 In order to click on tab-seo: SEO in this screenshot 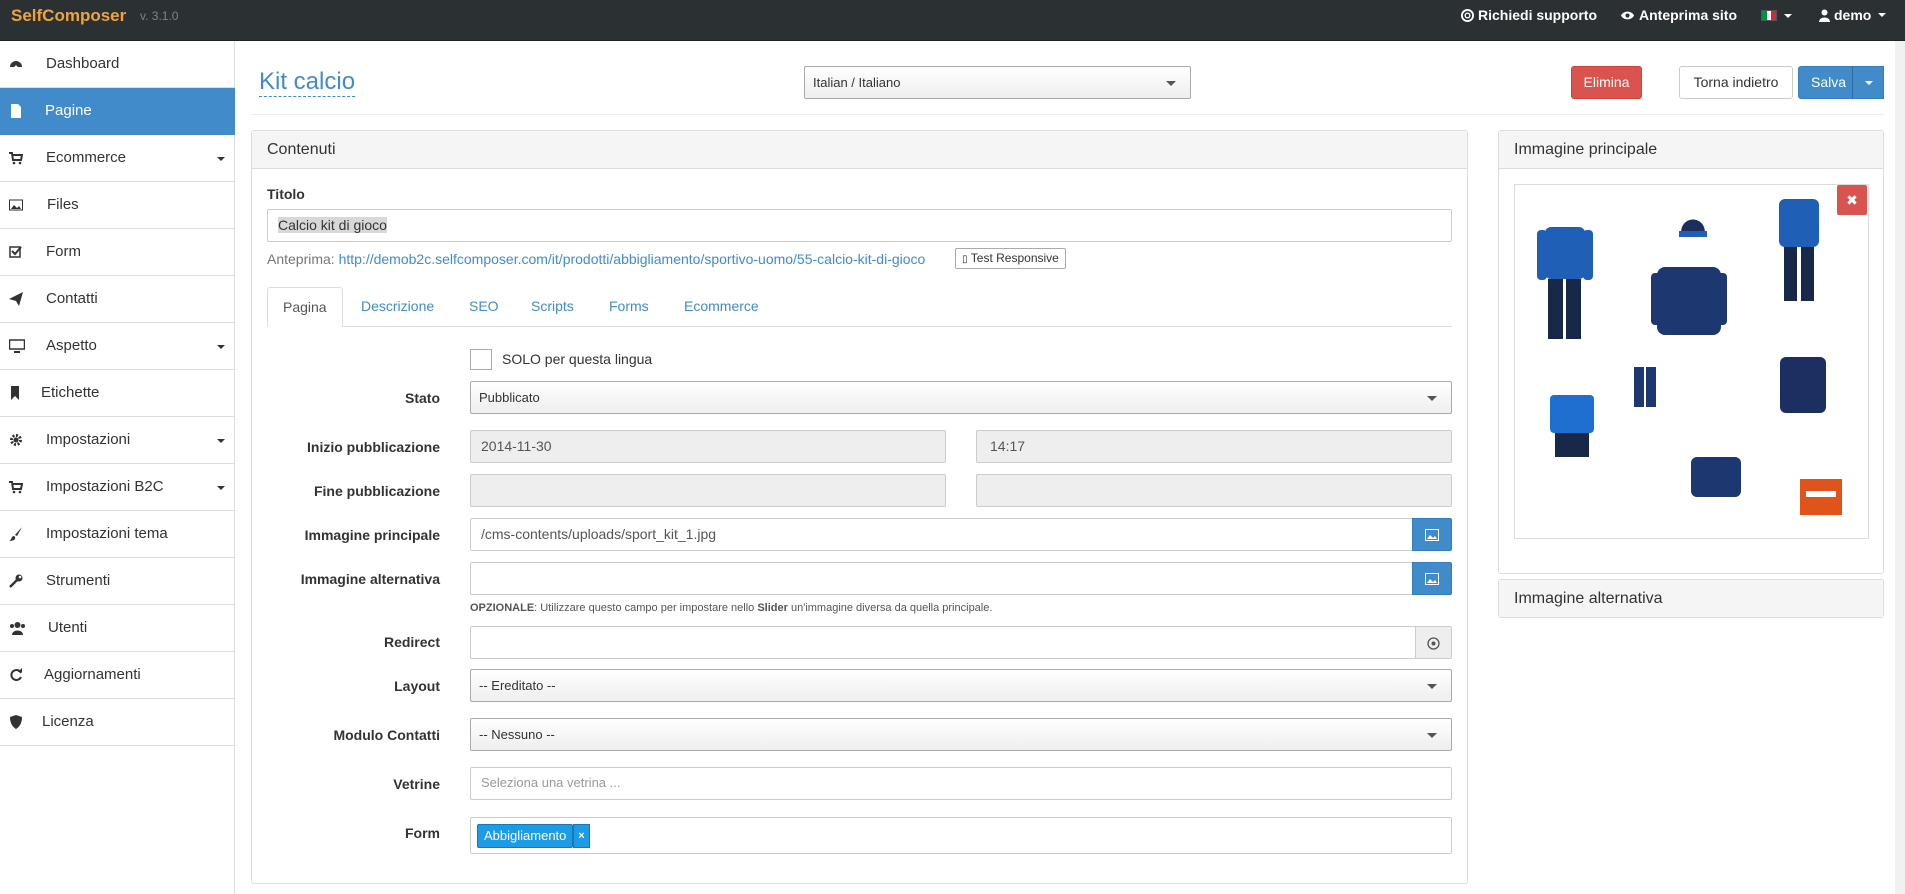, I will do `click(484, 307)`.